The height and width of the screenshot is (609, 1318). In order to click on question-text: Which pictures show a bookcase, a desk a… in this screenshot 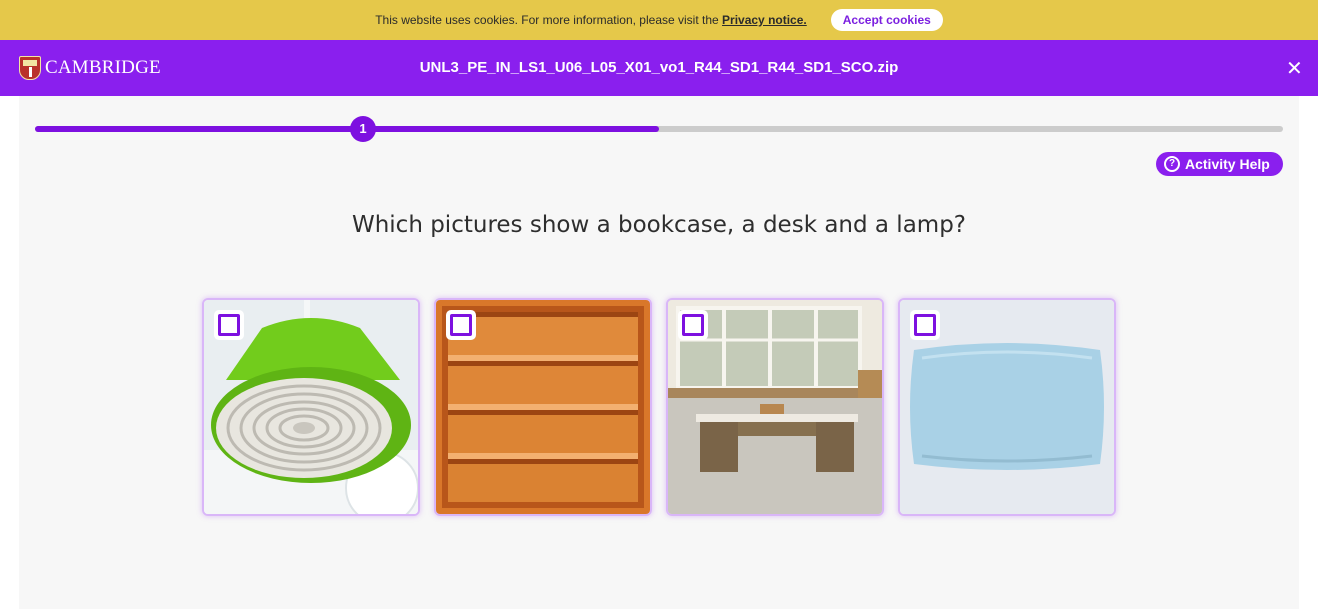, I will do `click(659, 225)`.